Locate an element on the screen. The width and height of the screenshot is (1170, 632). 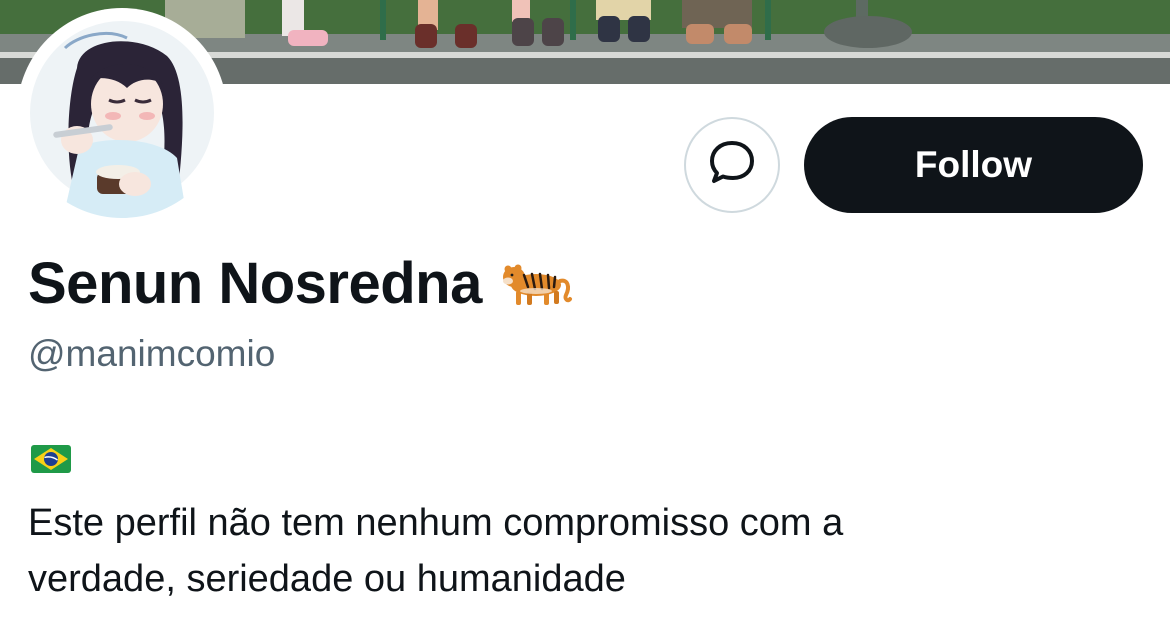
chat-bubble-icon is located at coordinates (732, 165).